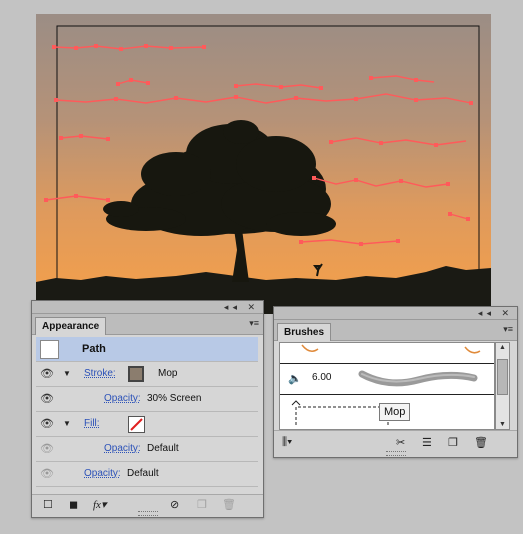 The image size is (523, 534). I want to click on opacity-row: 👁 Opacity: Default, so click(147, 474).